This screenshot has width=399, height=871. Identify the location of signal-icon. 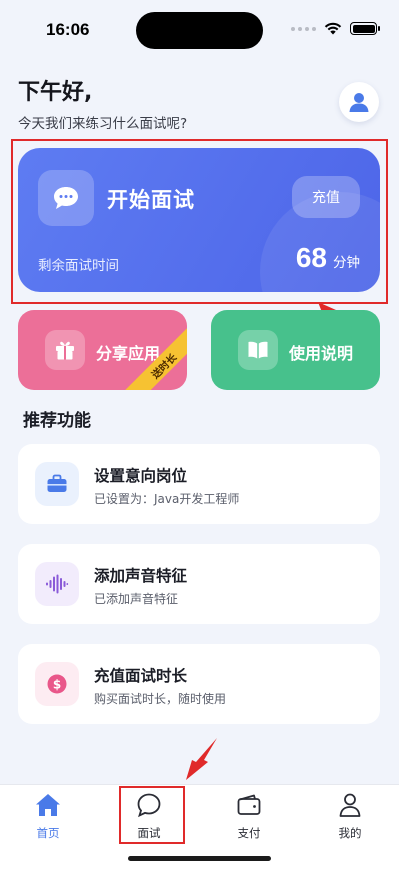
(303, 28).